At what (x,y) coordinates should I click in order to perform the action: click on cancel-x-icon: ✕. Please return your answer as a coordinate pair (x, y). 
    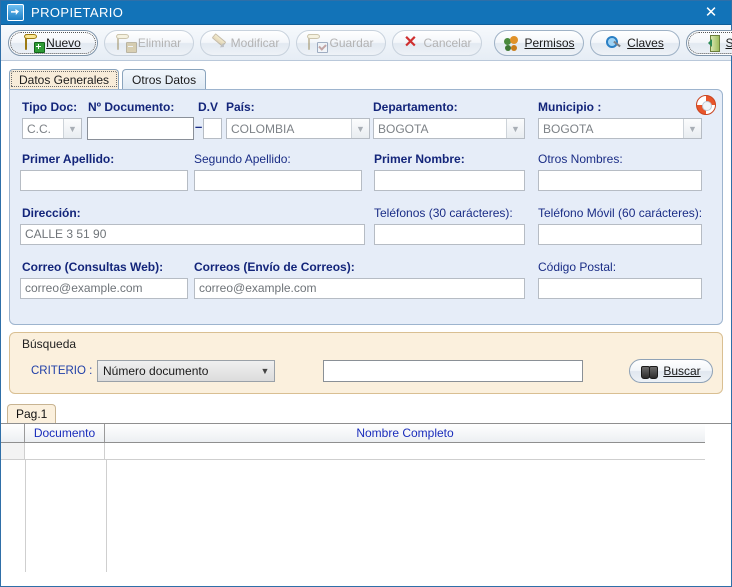
    Looking at the image, I should click on (410, 42).